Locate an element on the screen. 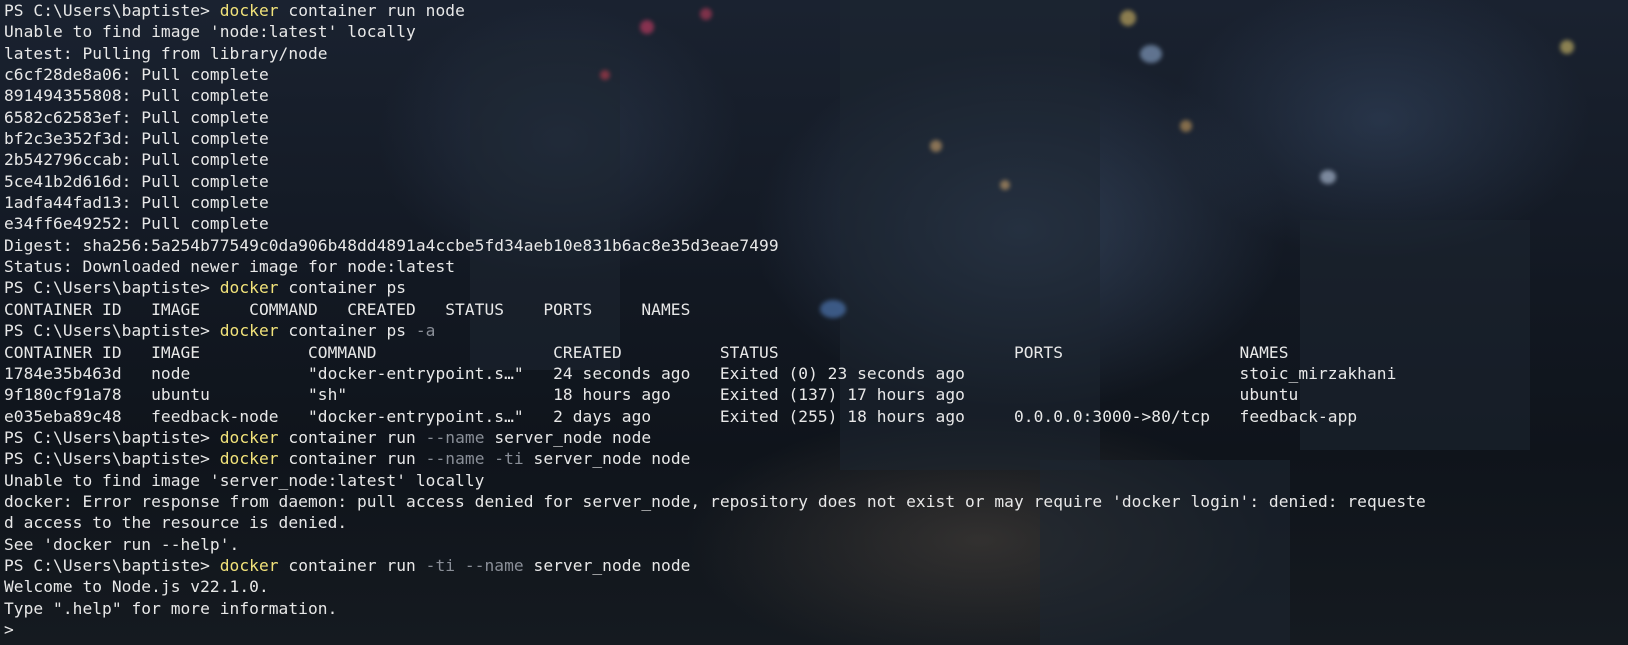  terminal-line: > is located at coordinates (715, 629).